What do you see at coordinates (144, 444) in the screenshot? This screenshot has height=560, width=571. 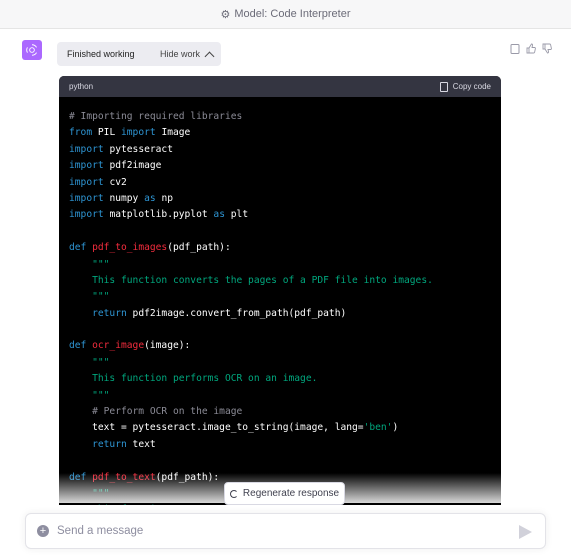 I see `code-token: text` at bounding box center [144, 444].